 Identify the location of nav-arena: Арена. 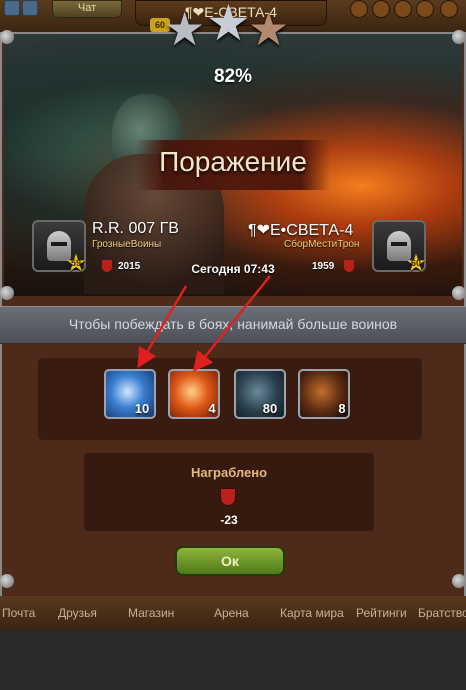
(231, 613).